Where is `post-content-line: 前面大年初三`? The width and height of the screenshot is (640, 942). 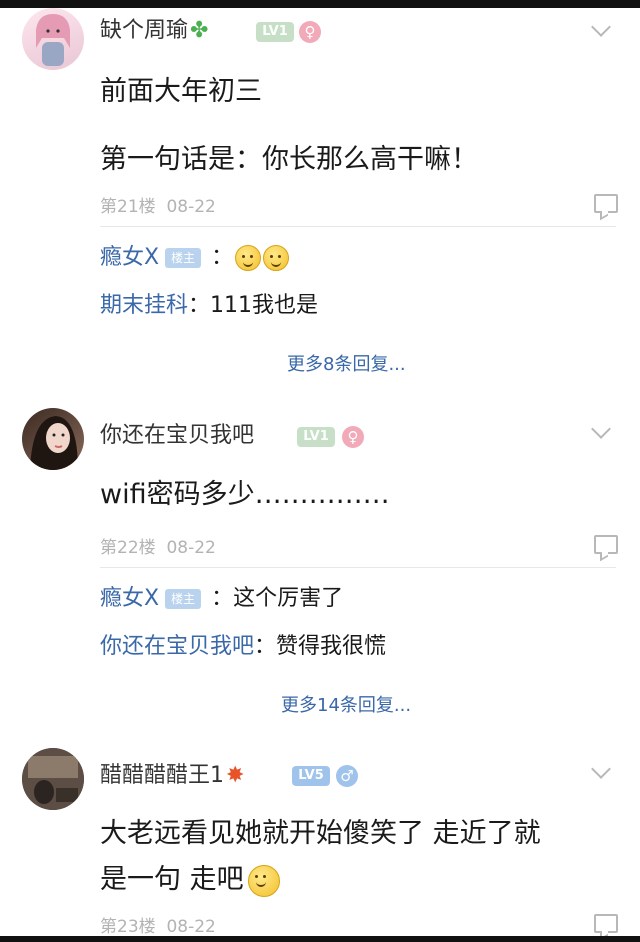
post-content-line: 前面大年初三 is located at coordinates (181, 91).